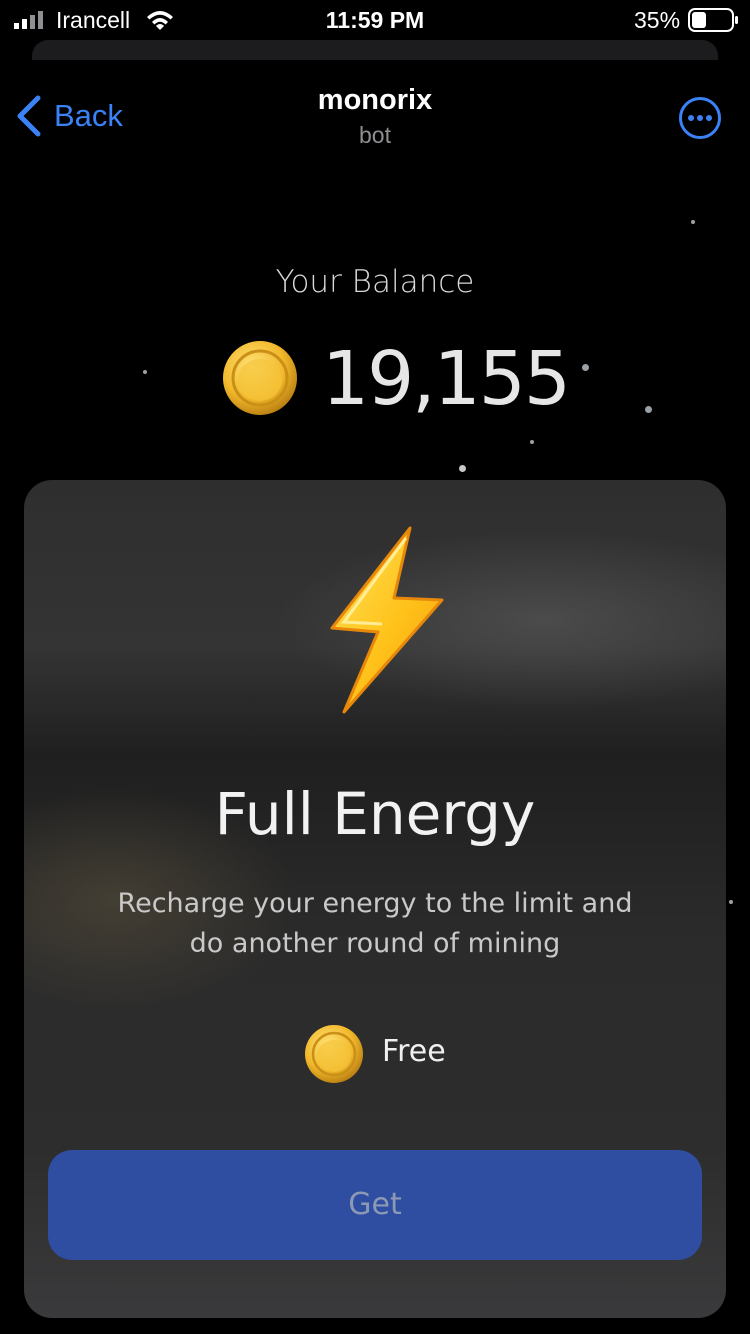  I want to click on battery-percent: 35%, so click(657, 20).